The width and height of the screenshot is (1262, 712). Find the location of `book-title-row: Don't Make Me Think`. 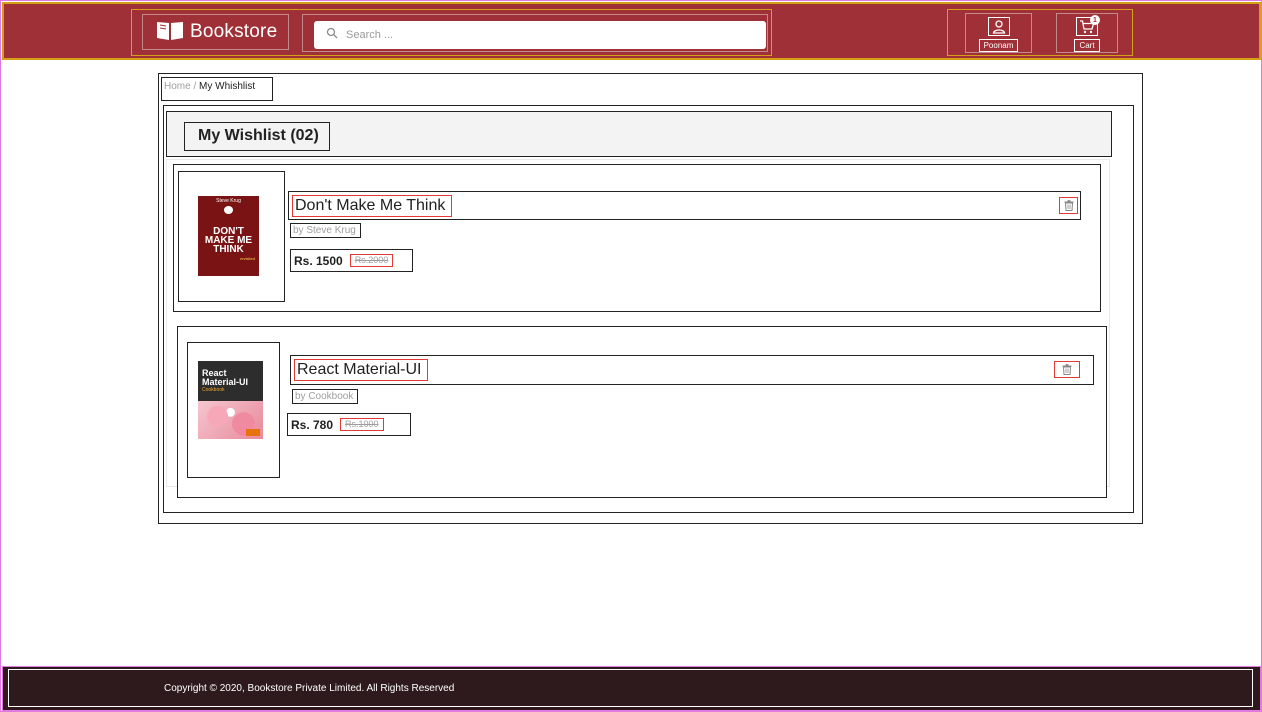

book-title-row: Don't Make Me Think is located at coordinates (684, 205).